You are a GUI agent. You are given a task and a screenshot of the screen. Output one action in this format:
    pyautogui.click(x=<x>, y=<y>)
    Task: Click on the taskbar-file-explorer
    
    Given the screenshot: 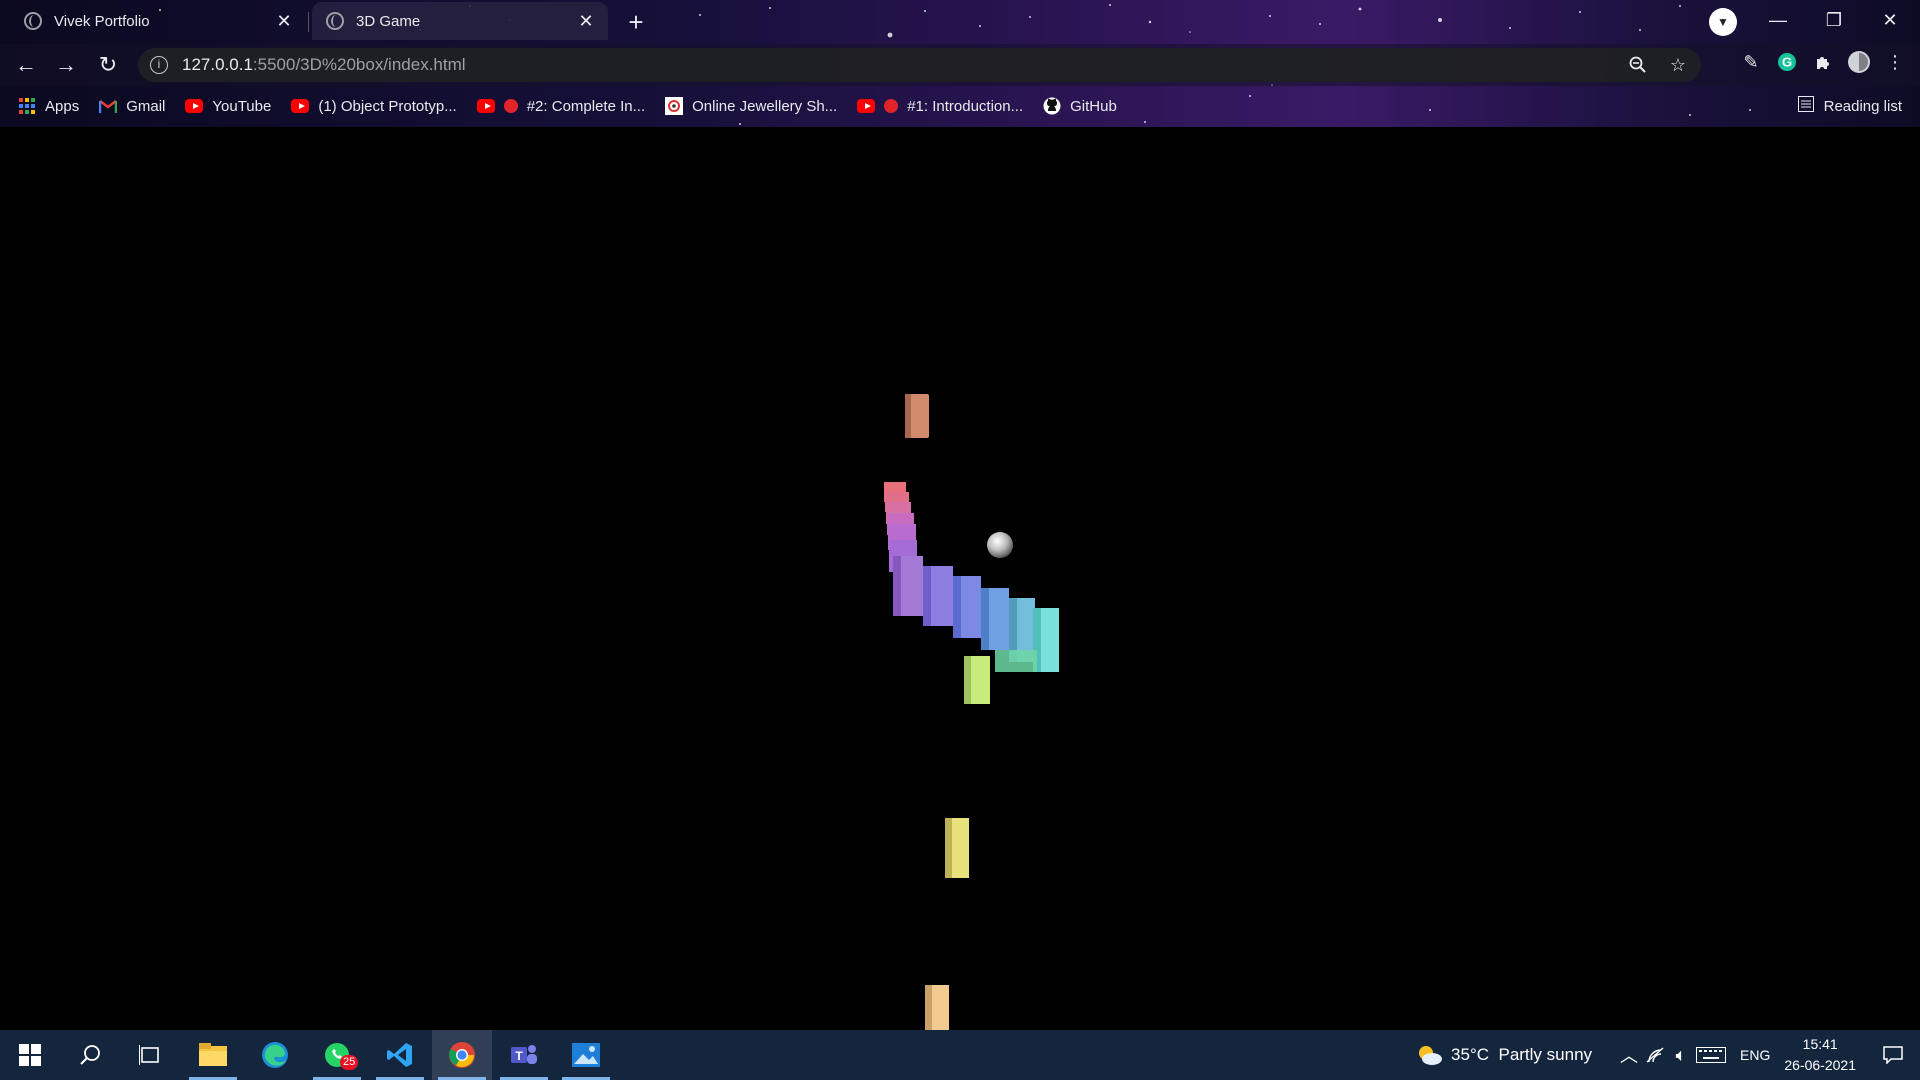 What is the action you would take?
    pyautogui.click(x=213, y=1055)
    